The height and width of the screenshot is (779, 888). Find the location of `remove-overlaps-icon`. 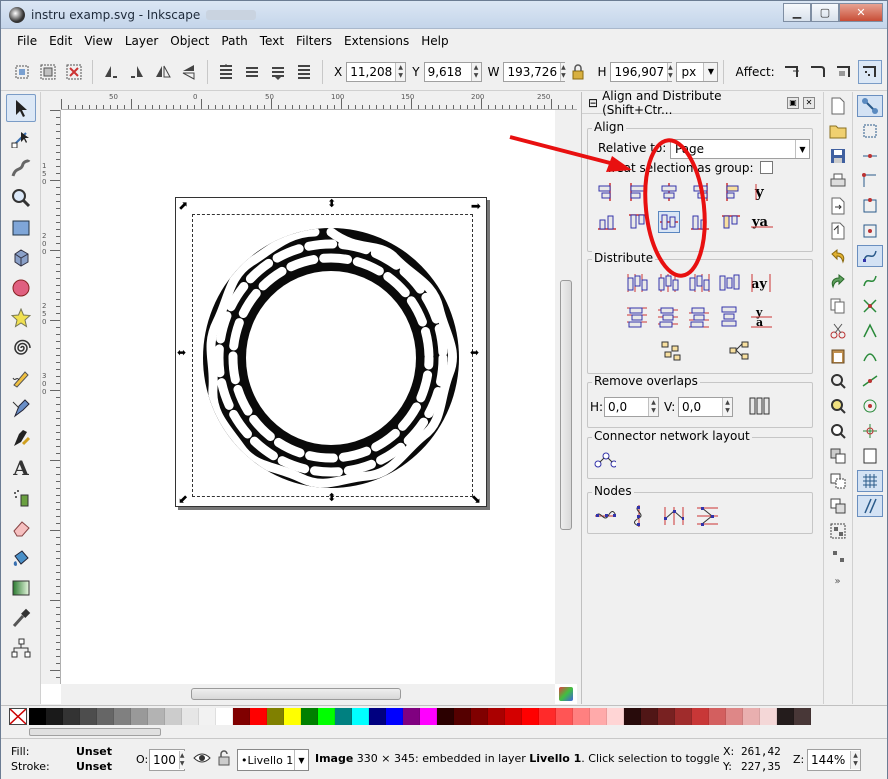

remove-overlaps-icon is located at coordinates (759, 406).